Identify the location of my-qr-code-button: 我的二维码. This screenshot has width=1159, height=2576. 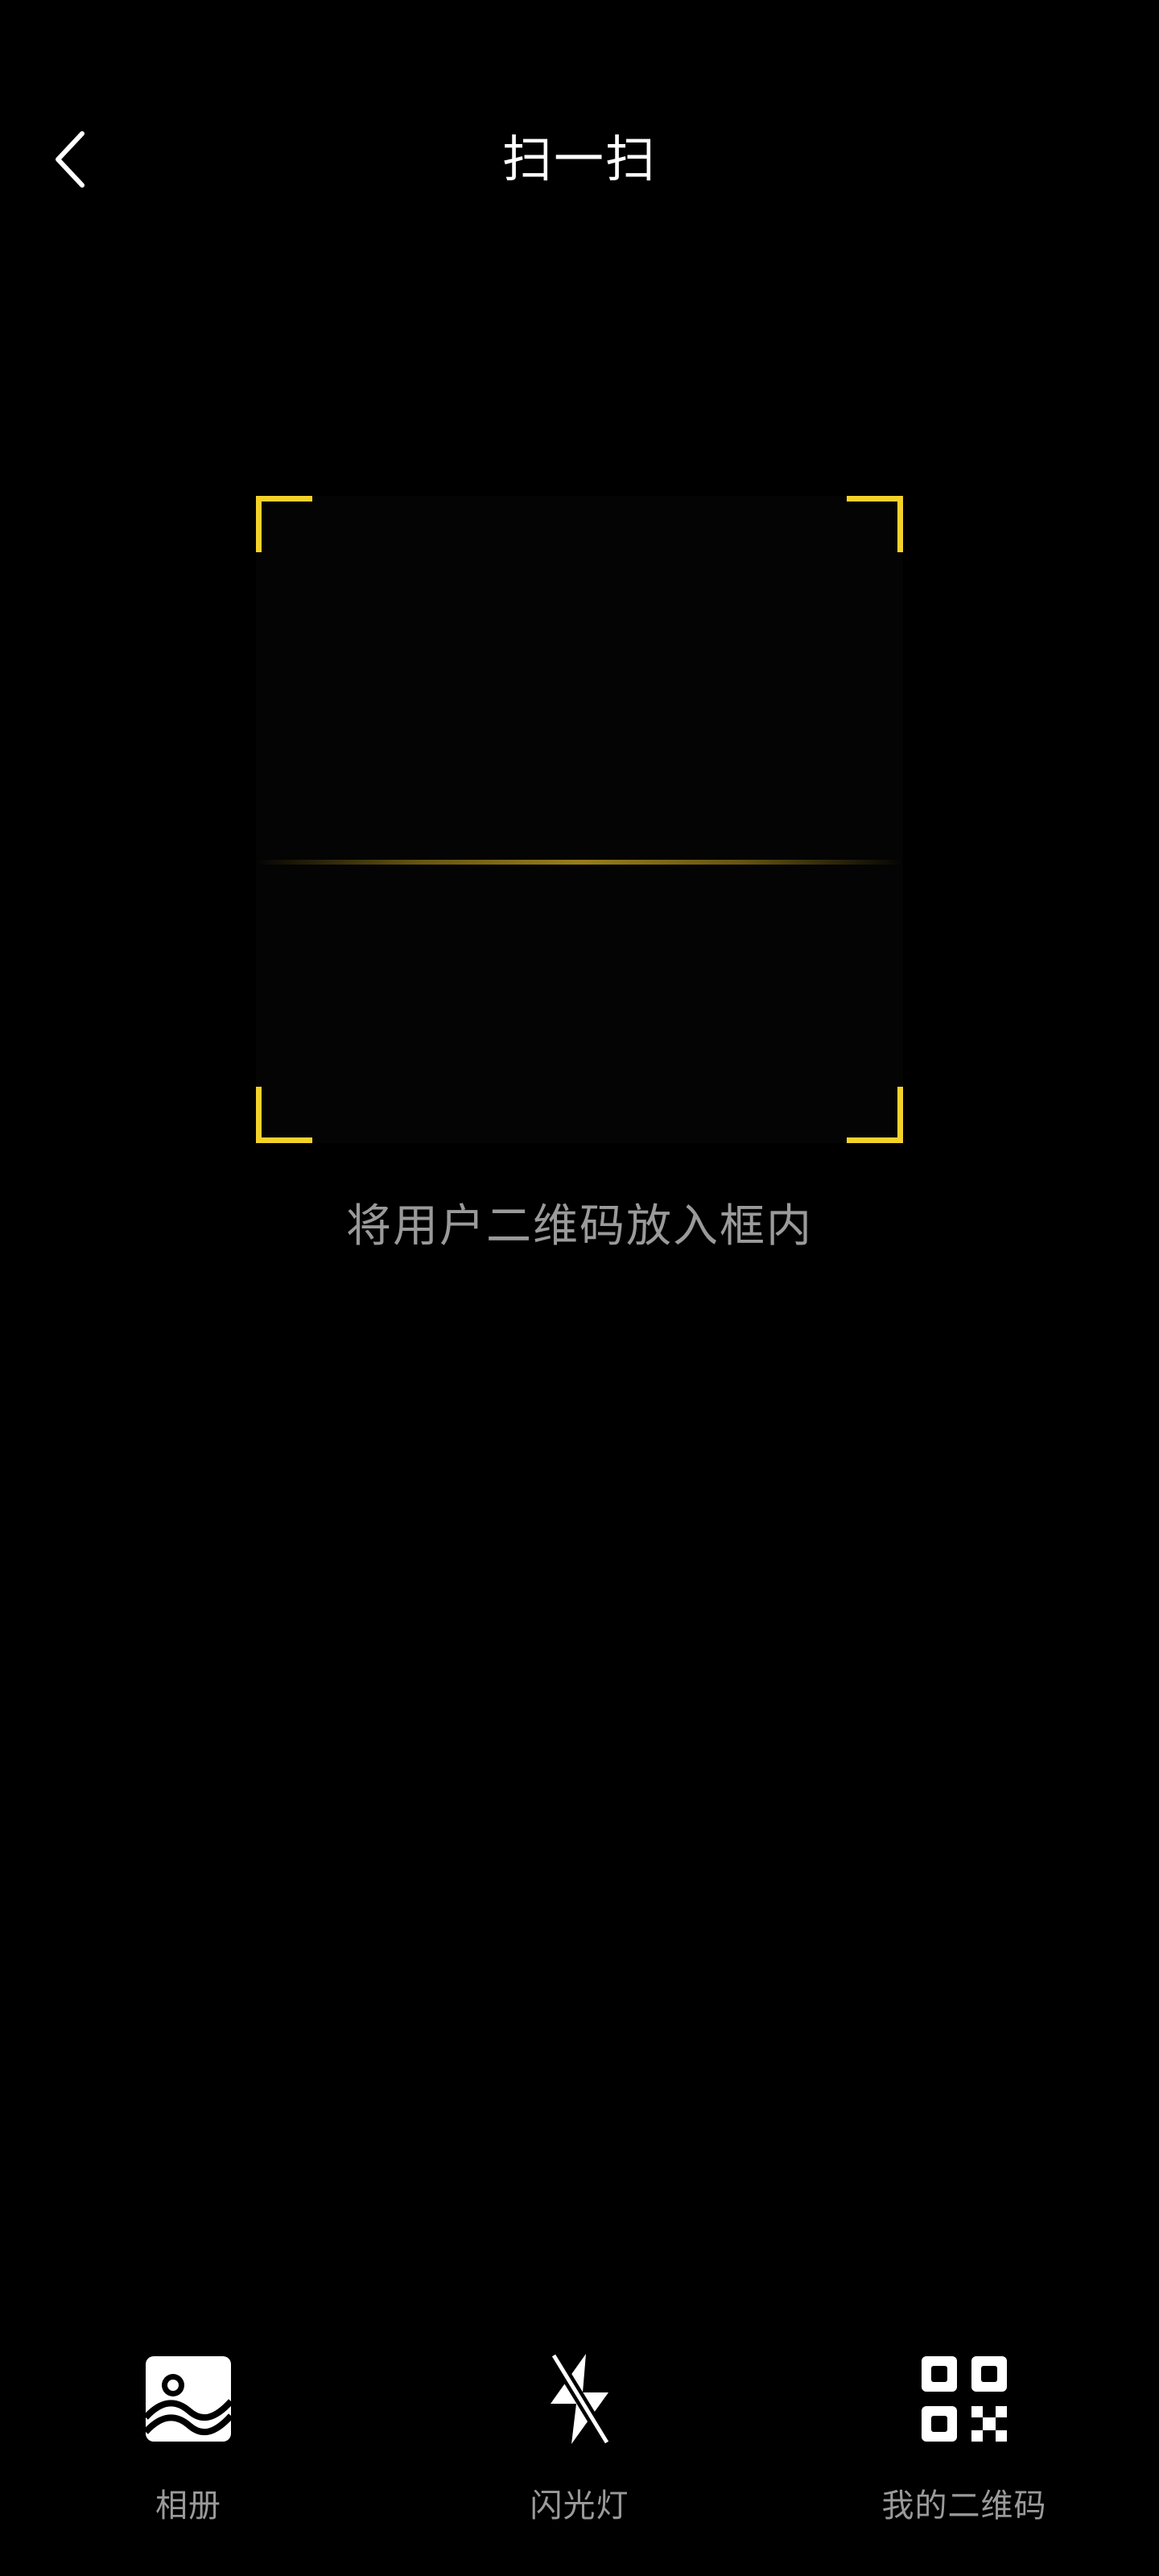
(964, 2447).